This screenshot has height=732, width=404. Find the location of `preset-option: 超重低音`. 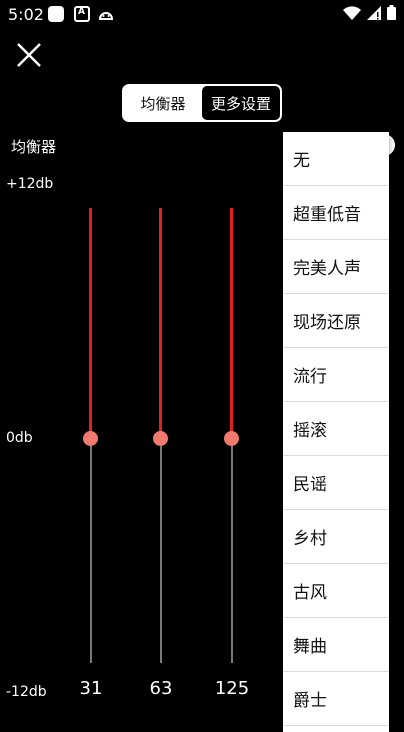

preset-option: 超重低音 is located at coordinates (336, 213).